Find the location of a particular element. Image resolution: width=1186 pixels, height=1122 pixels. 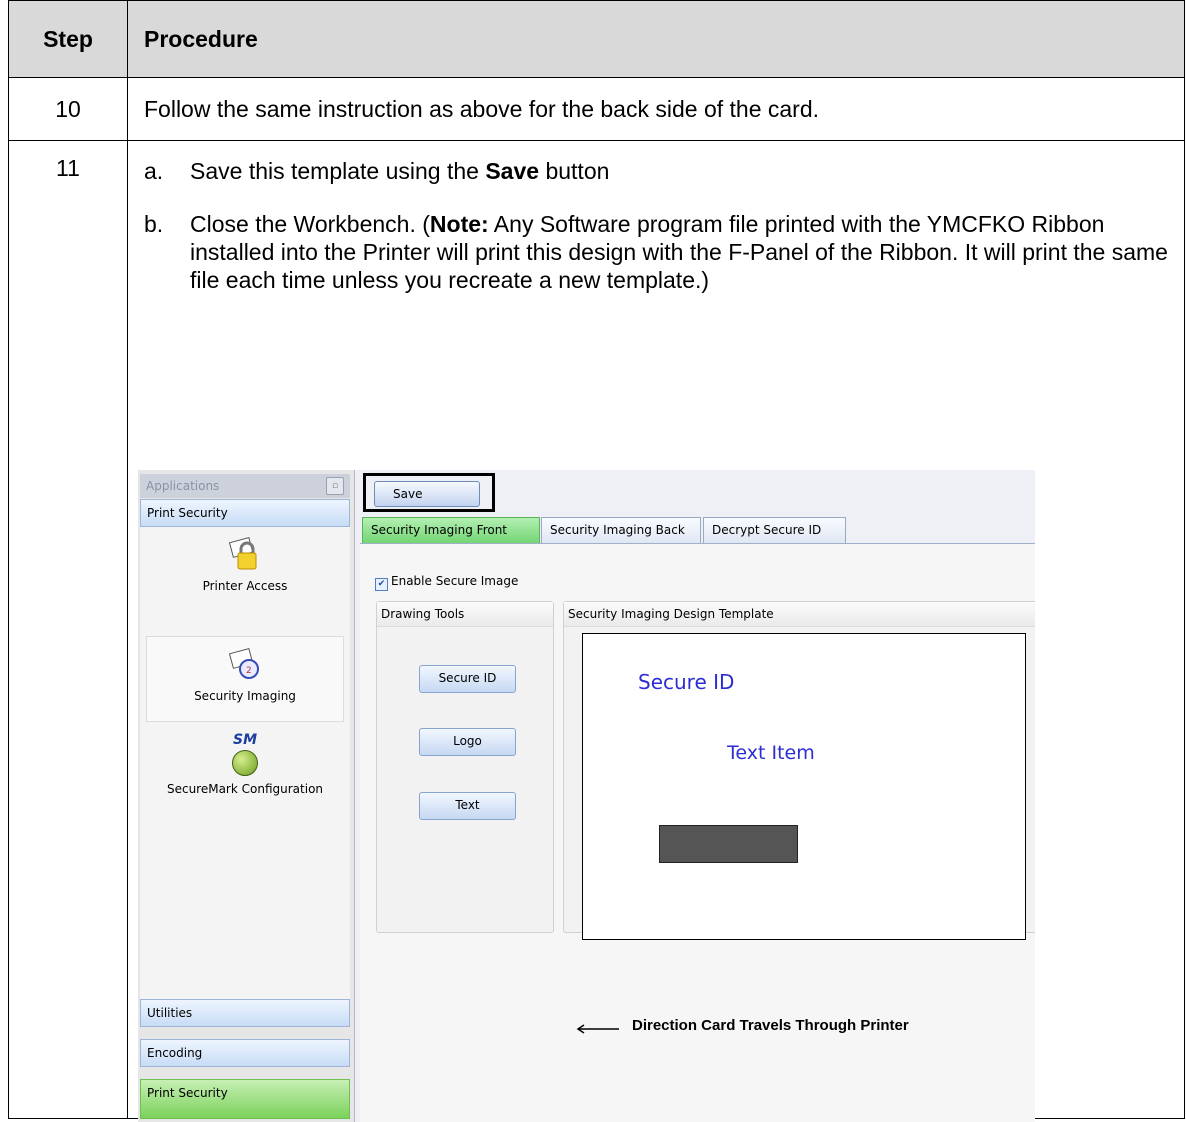

tab-security-imaging-front: Security Imaging Front is located at coordinates (451, 530).